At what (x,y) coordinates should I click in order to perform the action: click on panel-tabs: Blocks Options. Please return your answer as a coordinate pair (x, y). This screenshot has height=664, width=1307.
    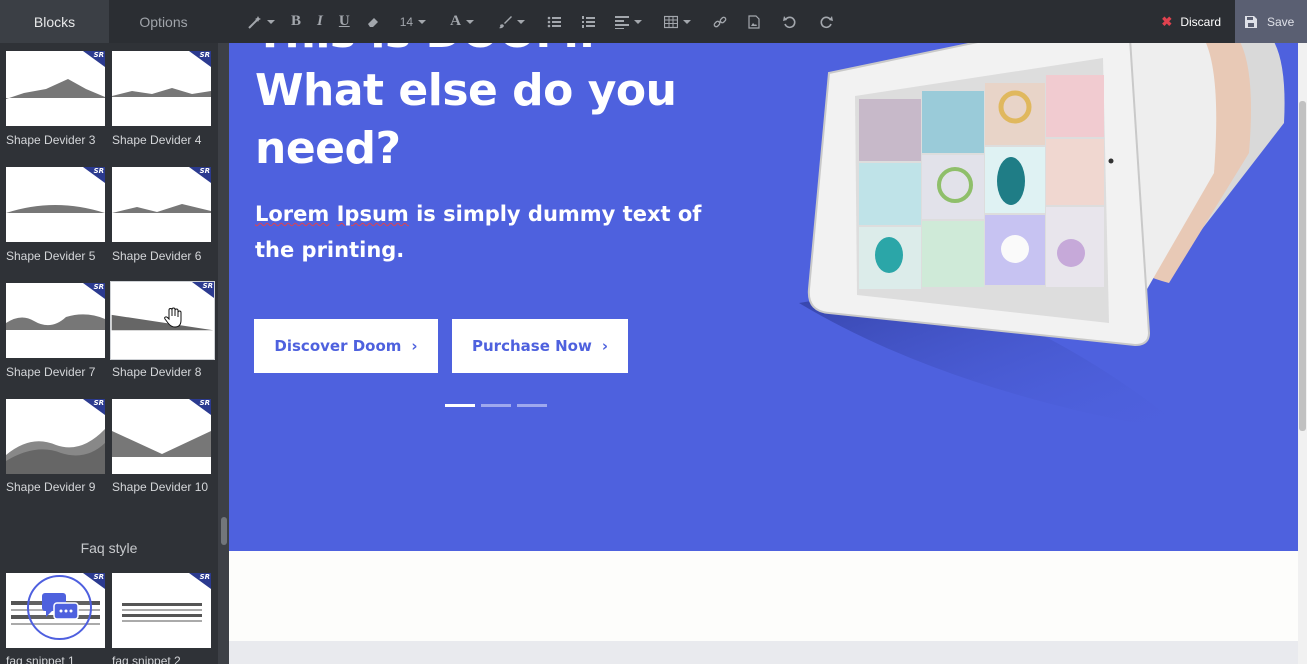
    Looking at the image, I should click on (109, 21).